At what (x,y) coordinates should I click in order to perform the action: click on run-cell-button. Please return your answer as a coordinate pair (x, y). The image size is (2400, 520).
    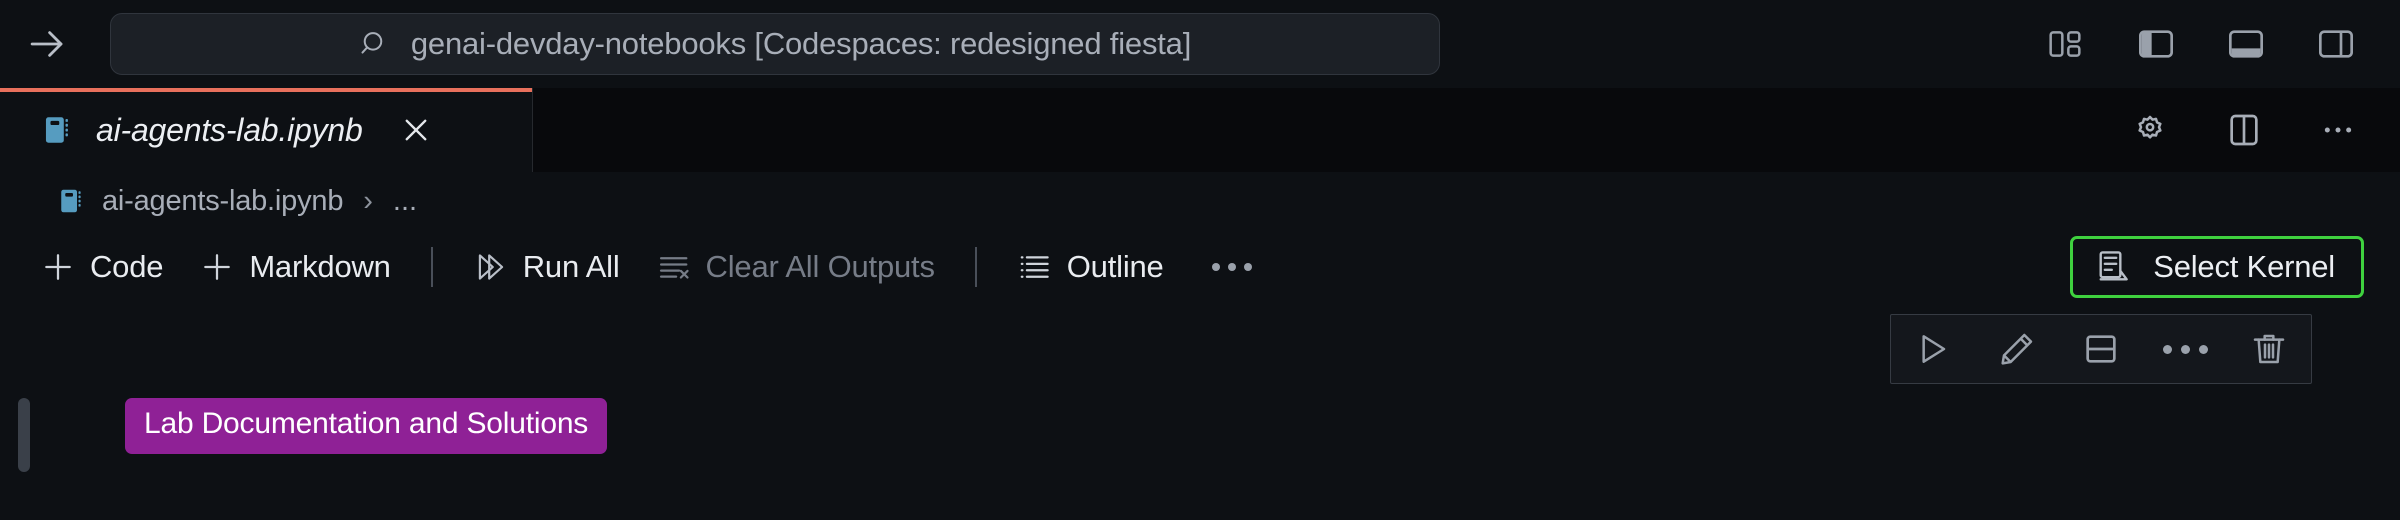
    Looking at the image, I should click on (1933, 349).